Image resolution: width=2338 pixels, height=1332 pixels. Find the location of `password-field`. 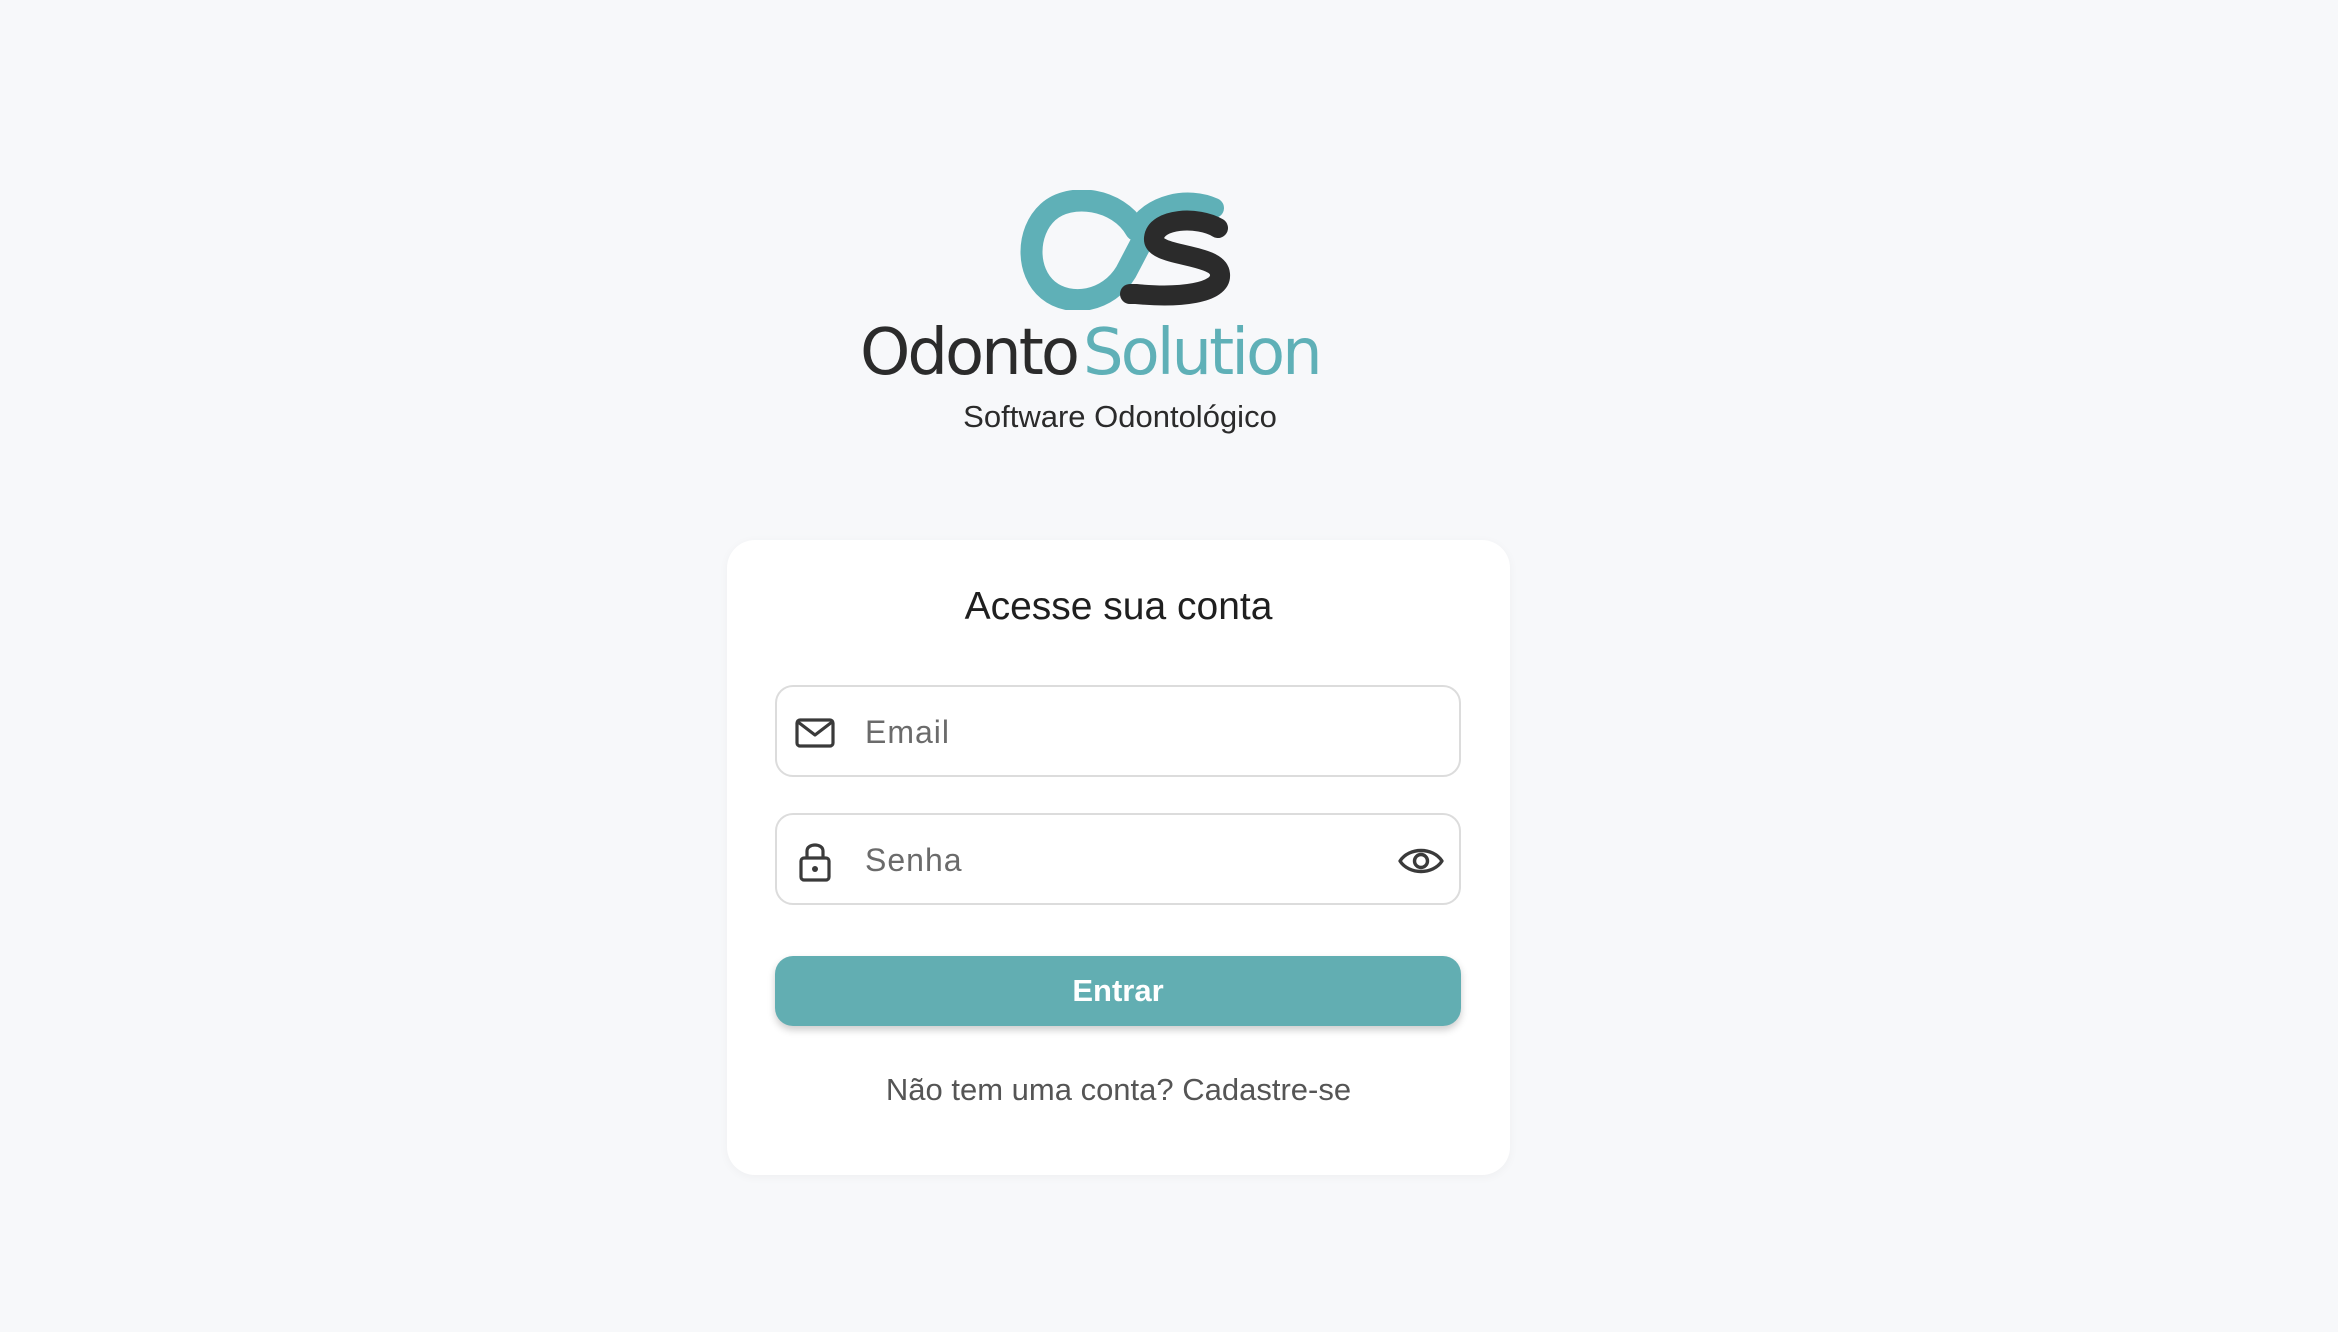

password-field is located at coordinates (1118, 859).